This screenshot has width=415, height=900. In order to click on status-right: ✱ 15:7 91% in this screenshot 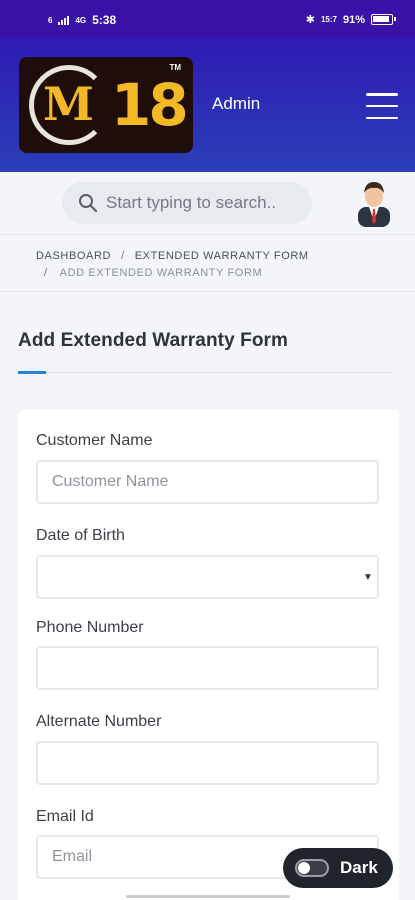, I will do `click(350, 19)`.